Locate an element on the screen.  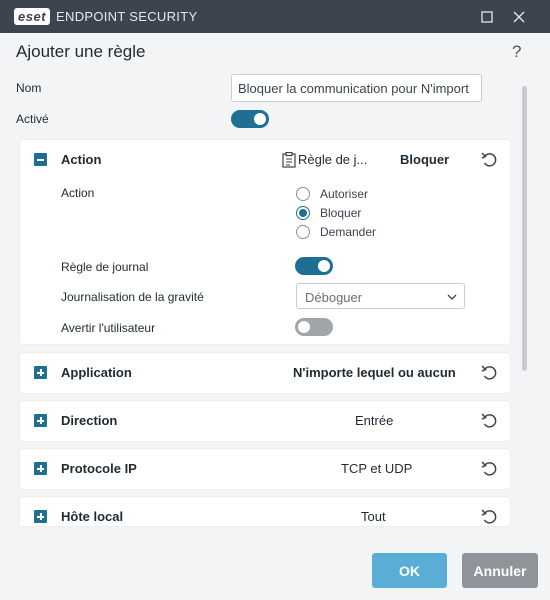
radio-block: Bloquer is located at coordinates (328, 213).